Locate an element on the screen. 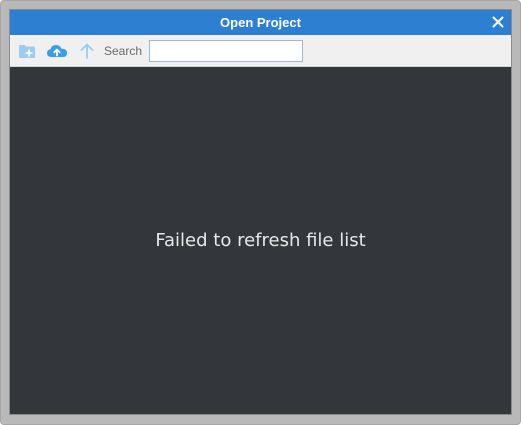 The image size is (521, 425). new-folder-button is located at coordinates (27, 51).